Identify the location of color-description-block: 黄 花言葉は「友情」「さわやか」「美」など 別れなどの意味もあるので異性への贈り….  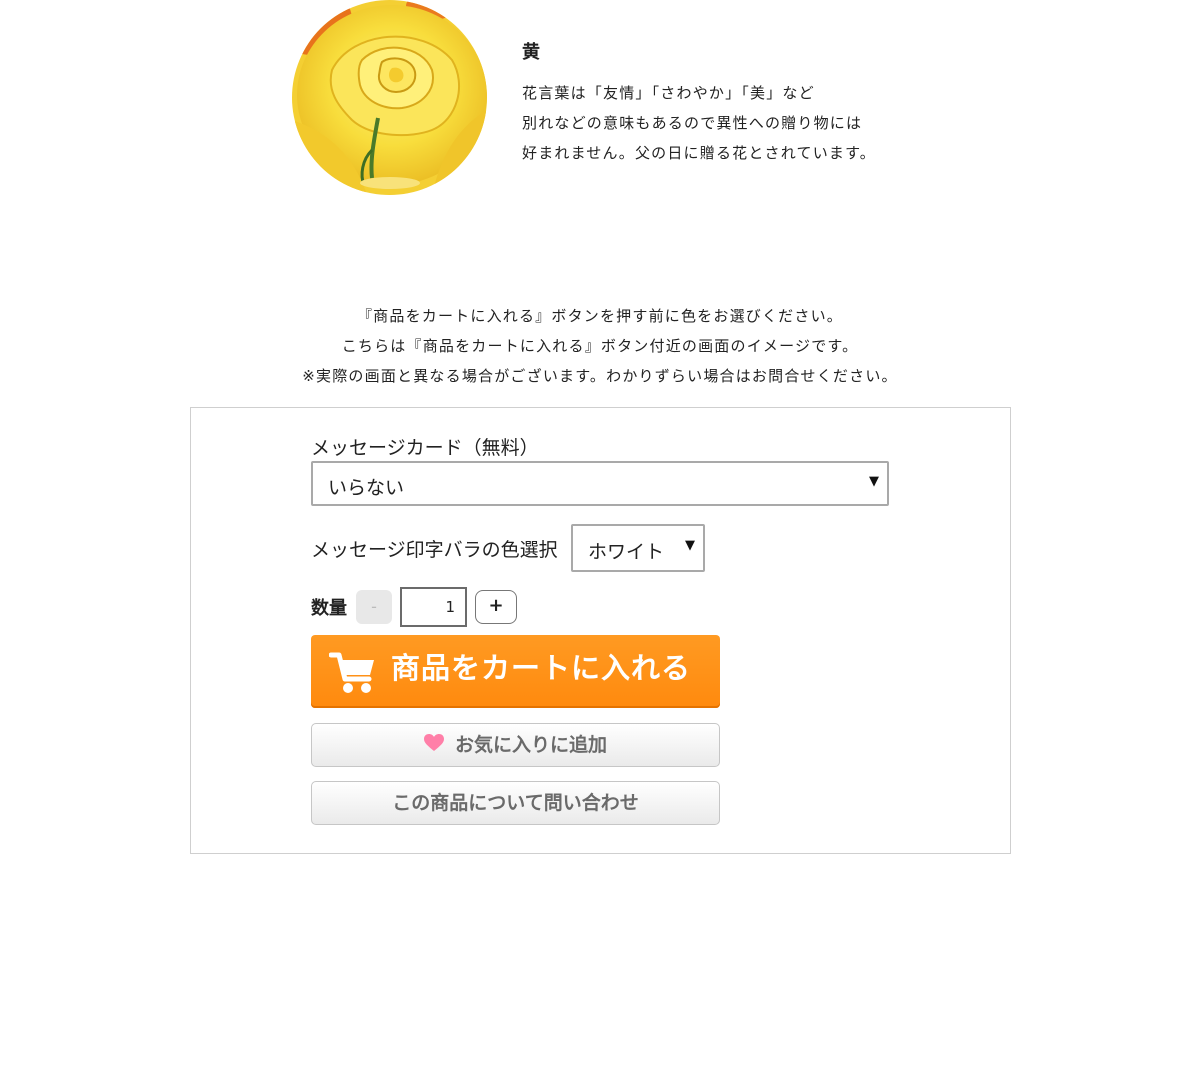
(732, 104).